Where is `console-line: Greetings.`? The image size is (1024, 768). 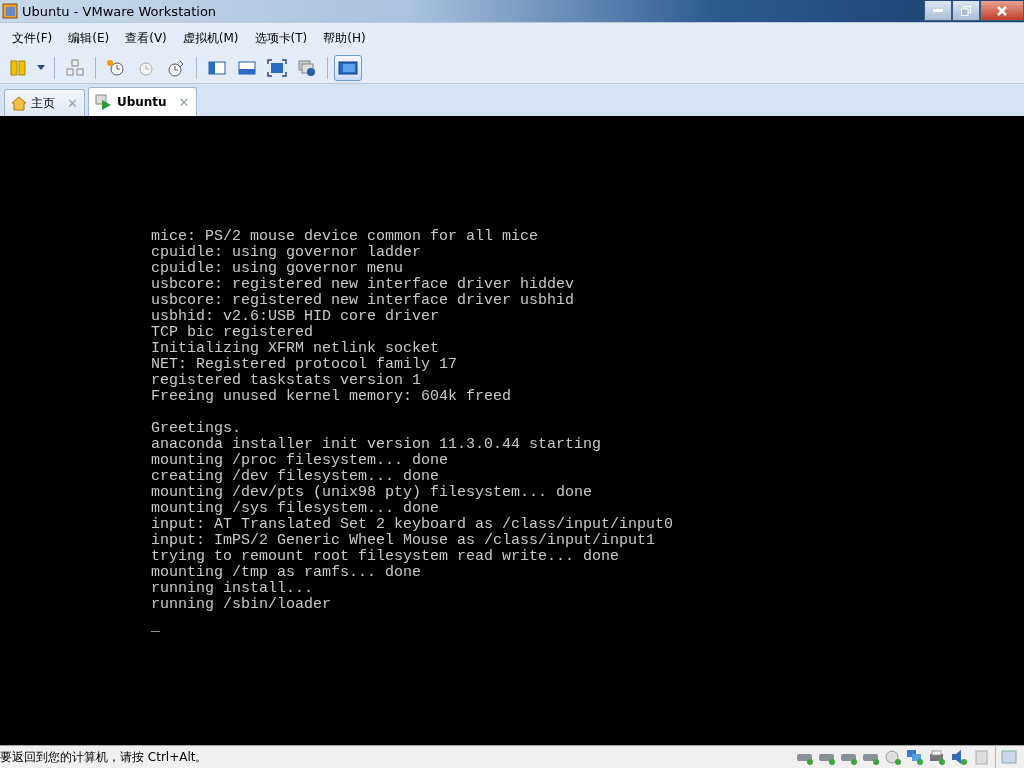
console-line: Greetings. is located at coordinates (196, 429).